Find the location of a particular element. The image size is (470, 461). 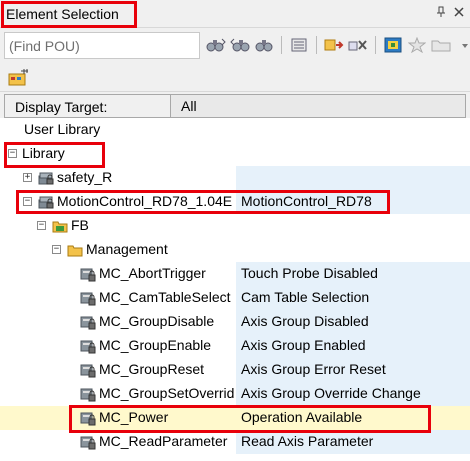

tree-row-fb-item: MC_GroupDisable Axis Group Disabled is located at coordinates (235, 322).